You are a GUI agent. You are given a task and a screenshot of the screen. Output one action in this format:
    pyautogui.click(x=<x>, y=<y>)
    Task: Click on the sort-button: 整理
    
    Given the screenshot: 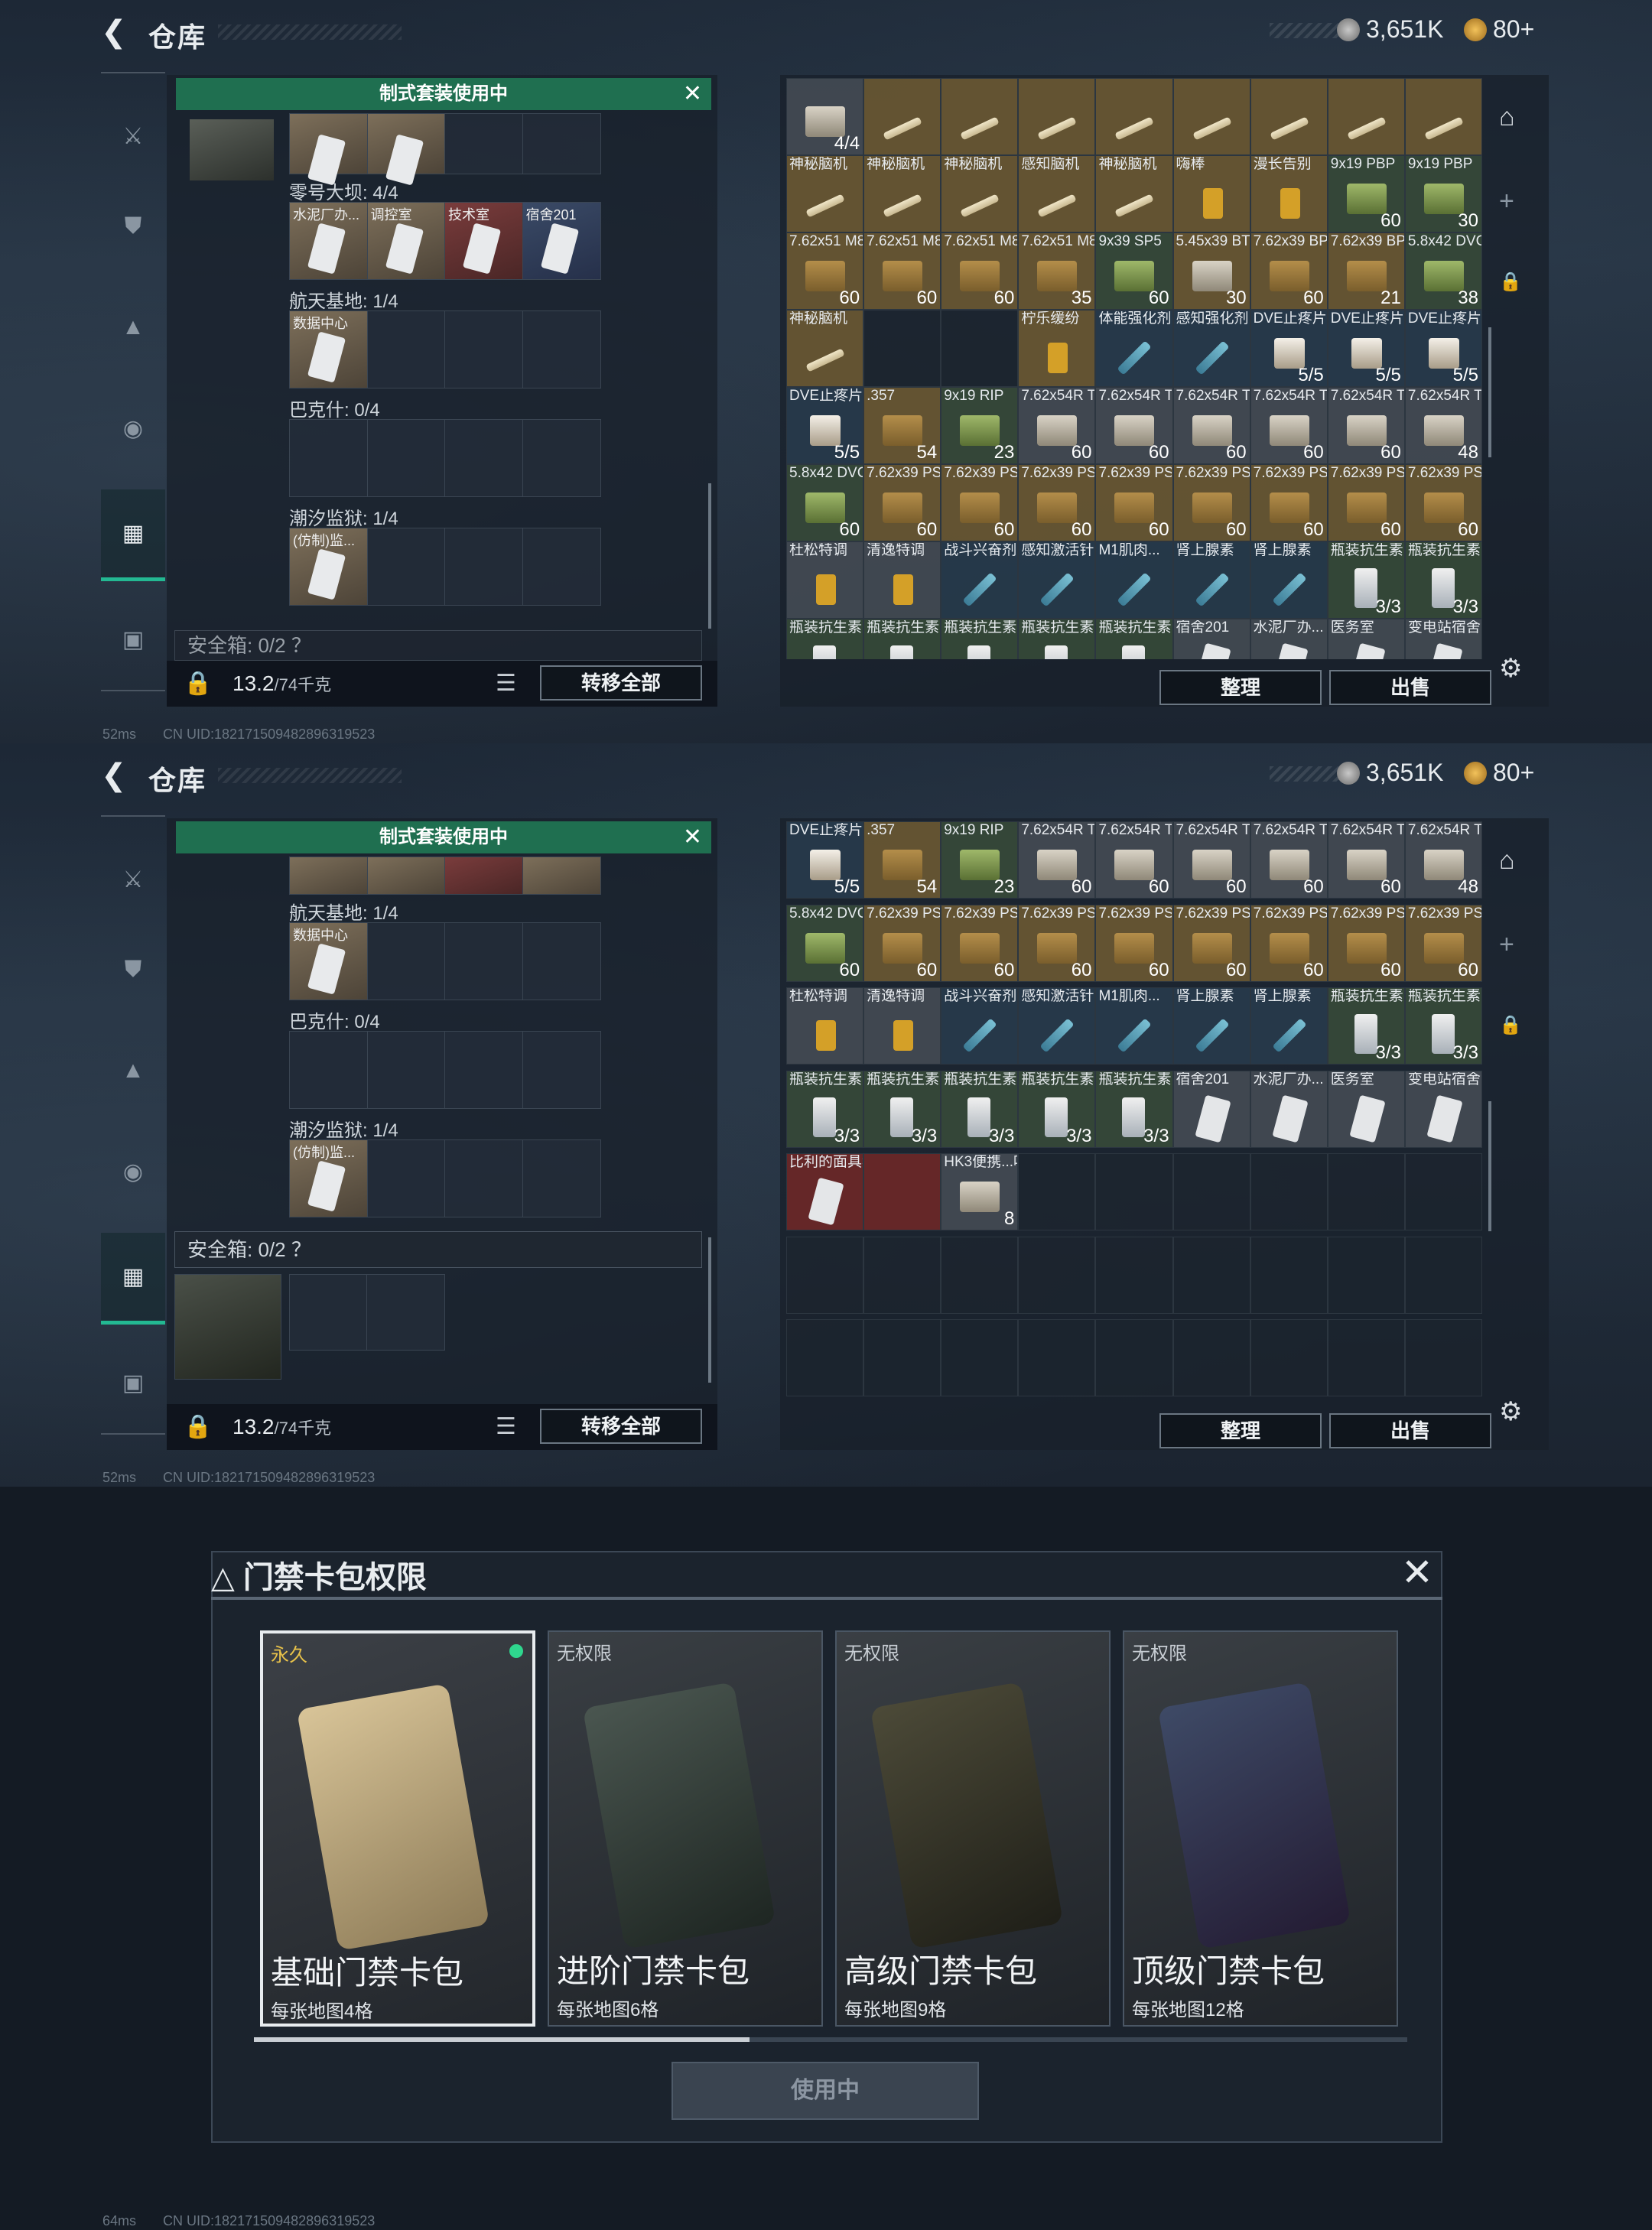 What is the action you would take?
    pyautogui.click(x=1241, y=1430)
    